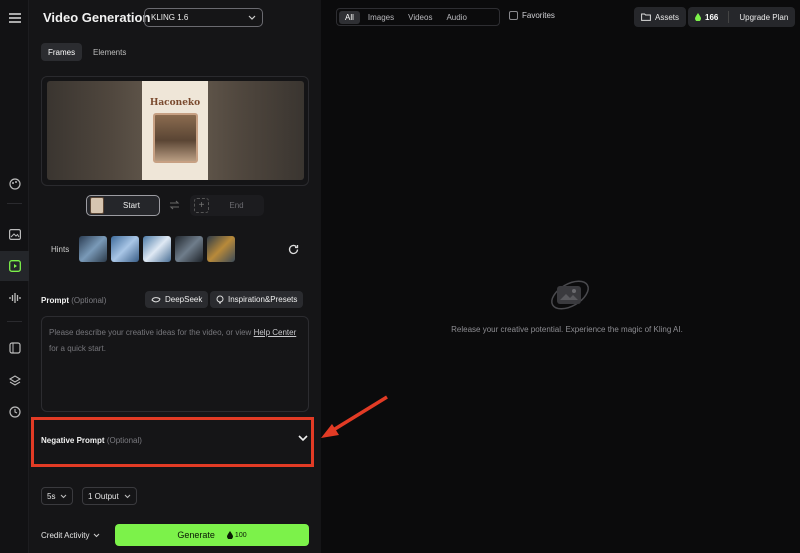 This screenshot has height=553, width=800. What do you see at coordinates (227, 205) in the screenshot?
I see `end-frame-button: + End` at bounding box center [227, 205].